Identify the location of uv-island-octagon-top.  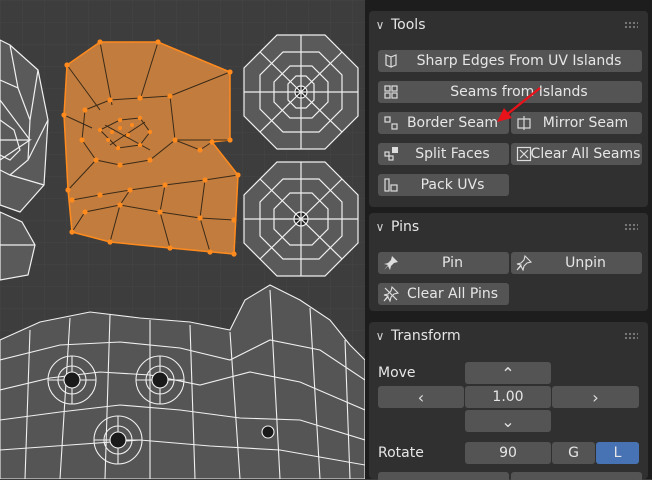
(301, 92).